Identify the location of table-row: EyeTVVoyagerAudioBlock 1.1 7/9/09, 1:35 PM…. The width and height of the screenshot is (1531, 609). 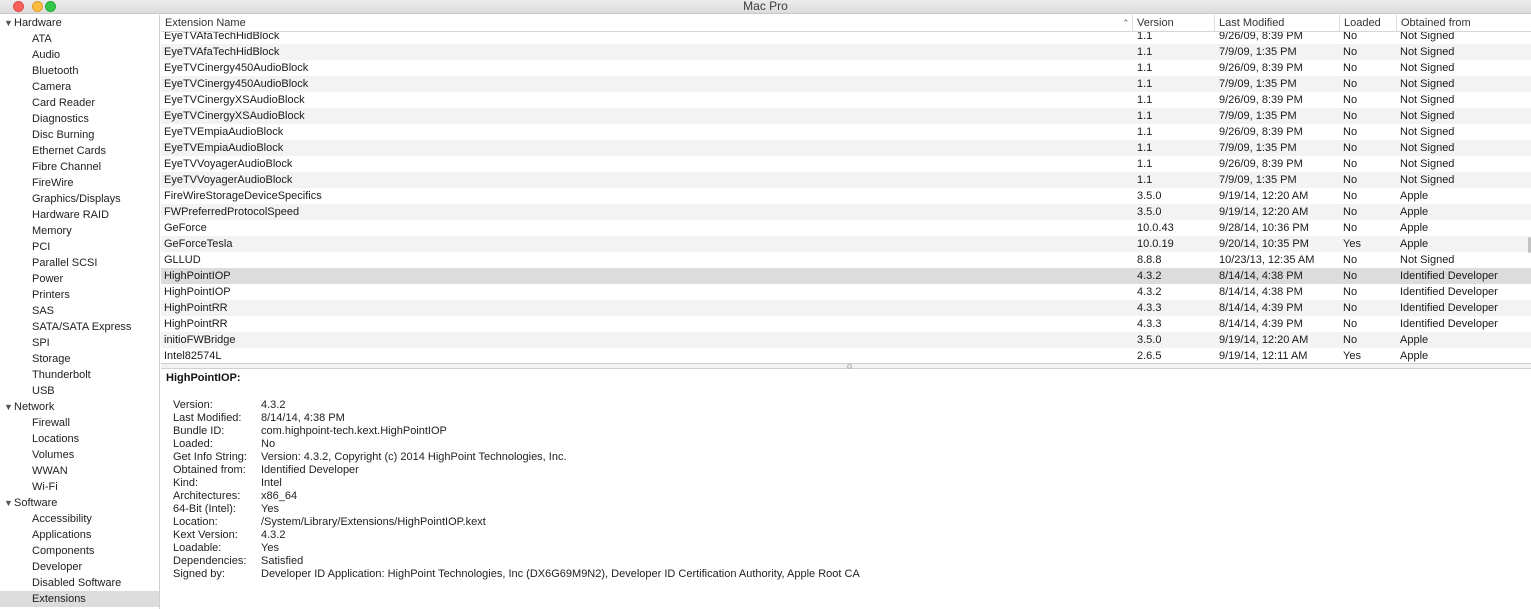
(846, 180).